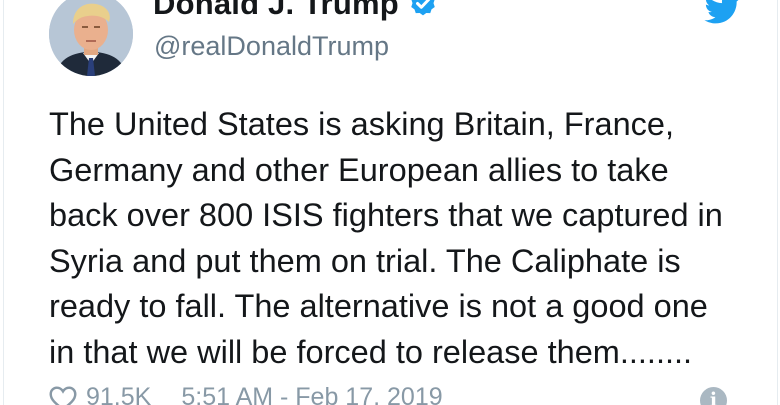 Image resolution: width=780 pixels, height=405 pixels. Describe the element at coordinates (423, 8) in the screenshot. I see `verified-badge-icon` at that location.